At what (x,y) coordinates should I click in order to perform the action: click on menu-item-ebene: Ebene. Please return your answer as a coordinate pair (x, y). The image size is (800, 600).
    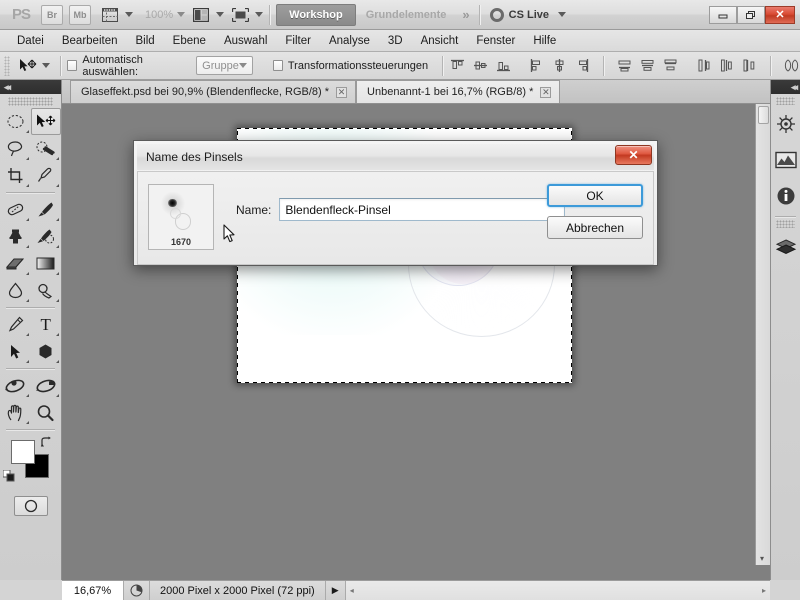
    Looking at the image, I should click on (189, 41).